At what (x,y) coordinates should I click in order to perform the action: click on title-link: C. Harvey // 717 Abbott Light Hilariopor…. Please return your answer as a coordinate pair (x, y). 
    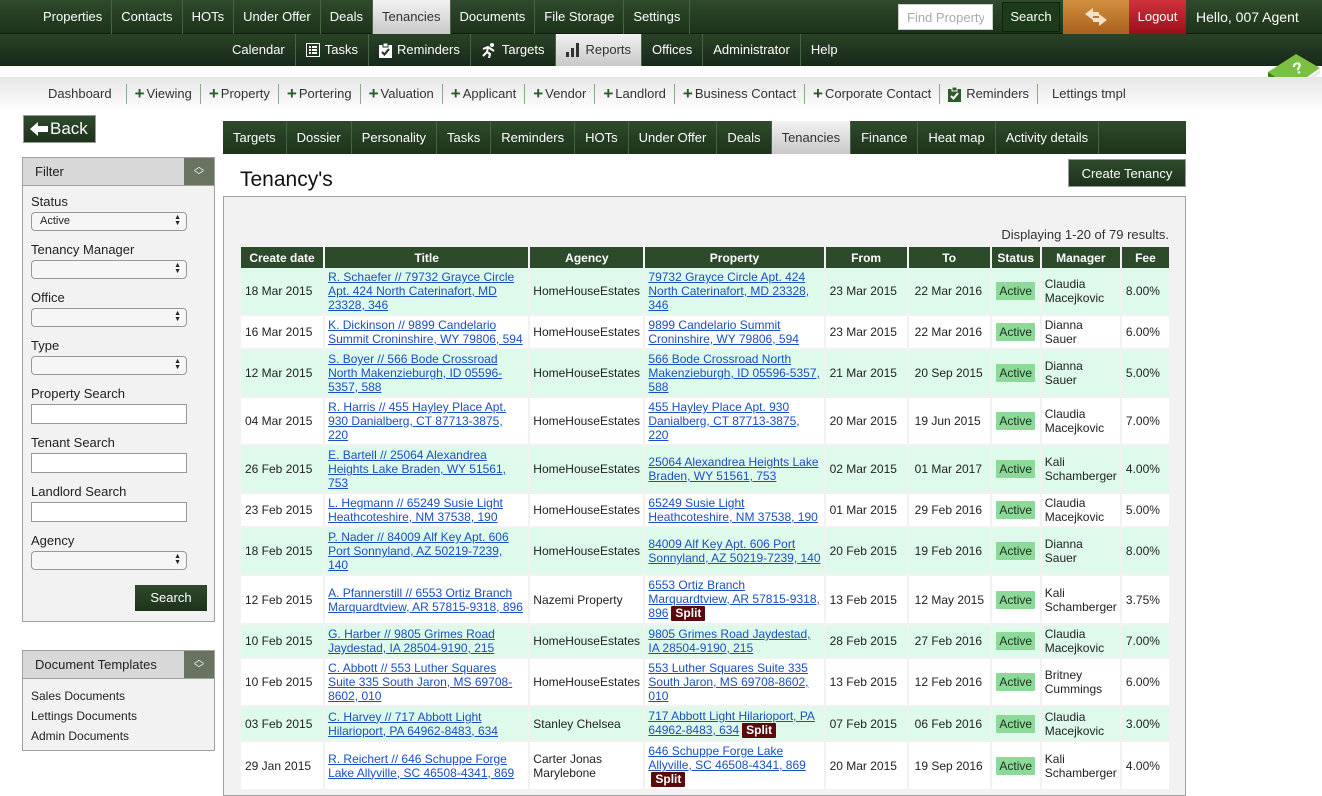
    Looking at the image, I should click on (413, 724).